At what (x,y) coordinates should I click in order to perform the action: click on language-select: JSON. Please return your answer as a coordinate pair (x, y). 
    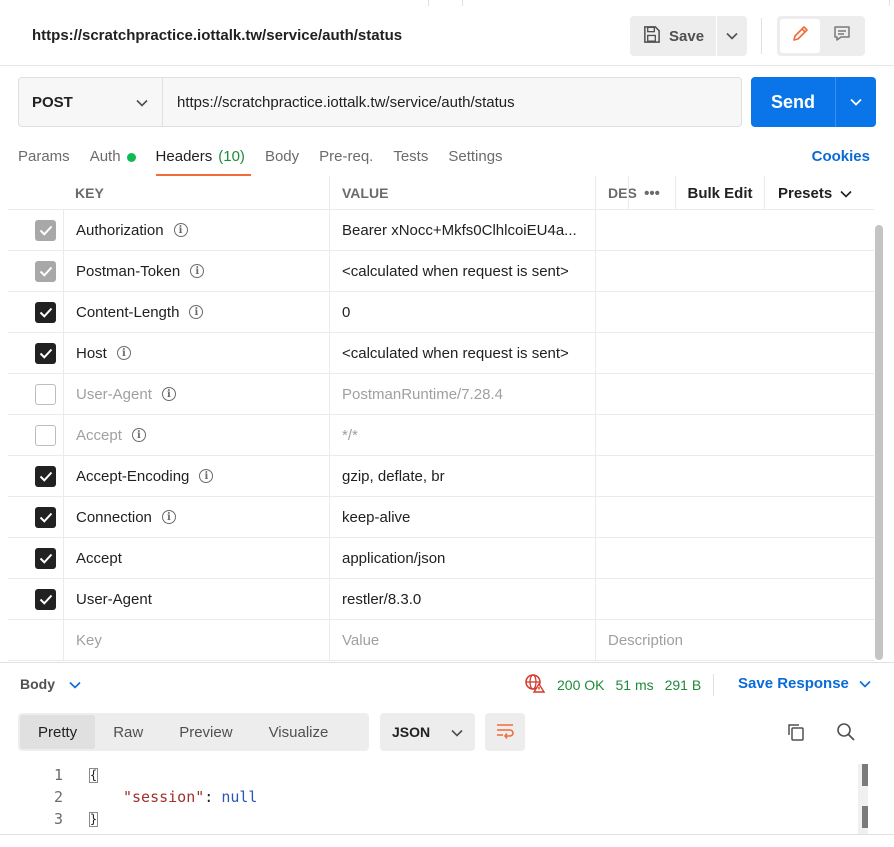
    Looking at the image, I should click on (427, 732).